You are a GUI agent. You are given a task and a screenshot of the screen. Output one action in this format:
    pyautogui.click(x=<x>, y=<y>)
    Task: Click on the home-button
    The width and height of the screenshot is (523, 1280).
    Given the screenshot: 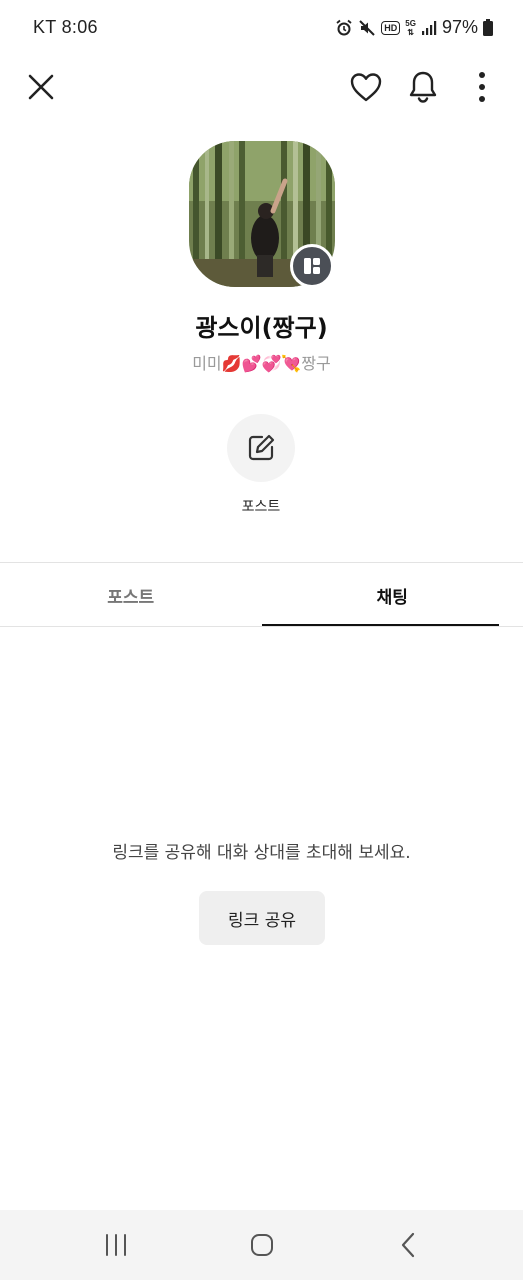 What is the action you would take?
    pyautogui.click(x=262, y=1245)
    